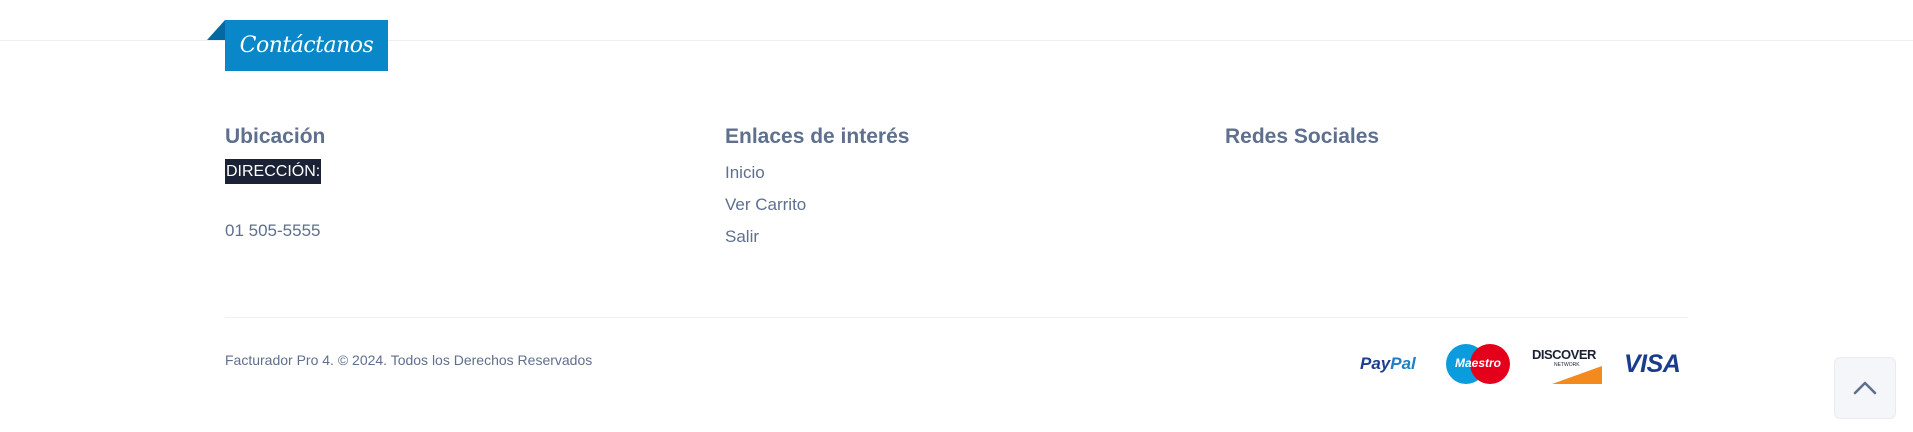 The height and width of the screenshot is (432, 1913). Describe the element at coordinates (1652, 363) in the screenshot. I see `visa-logo: VISA` at that location.